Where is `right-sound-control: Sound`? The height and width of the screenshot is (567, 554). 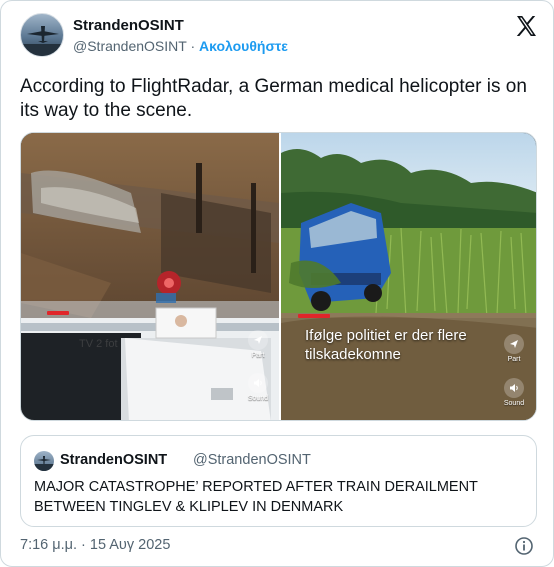 right-sound-control: Sound is located at coordinates (514, 392).